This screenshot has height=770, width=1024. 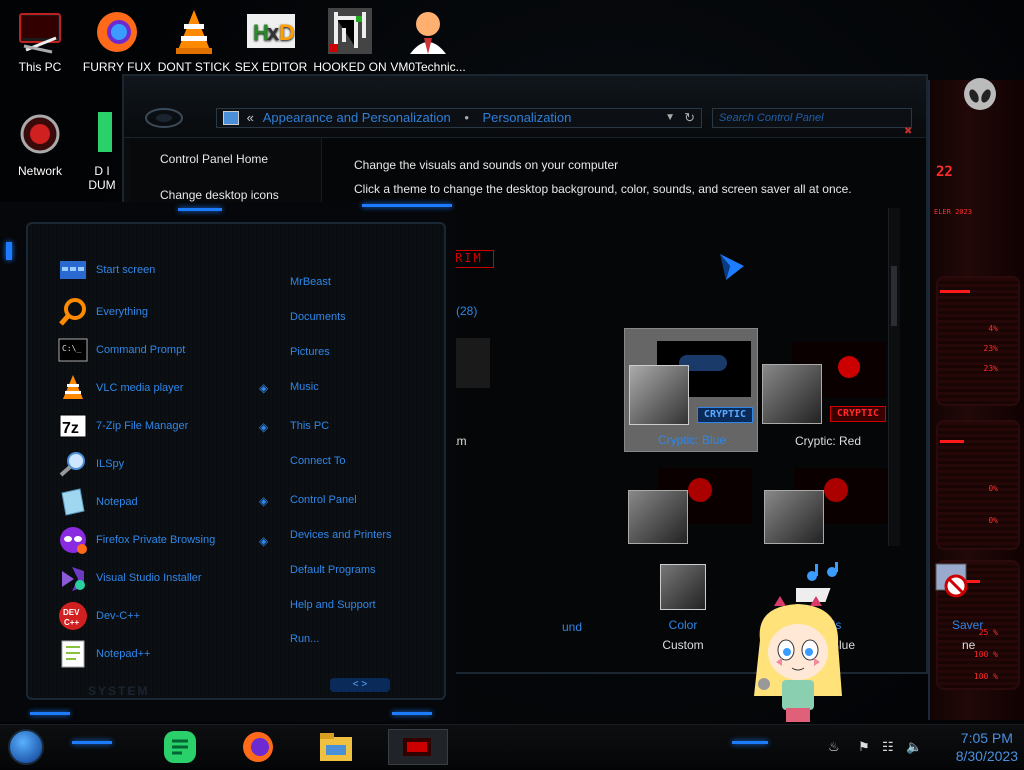 What do you see at coordinates (864, 747) in the screenshot?
I see `flag-icon: ⚑` at bounding box center [864, 747].